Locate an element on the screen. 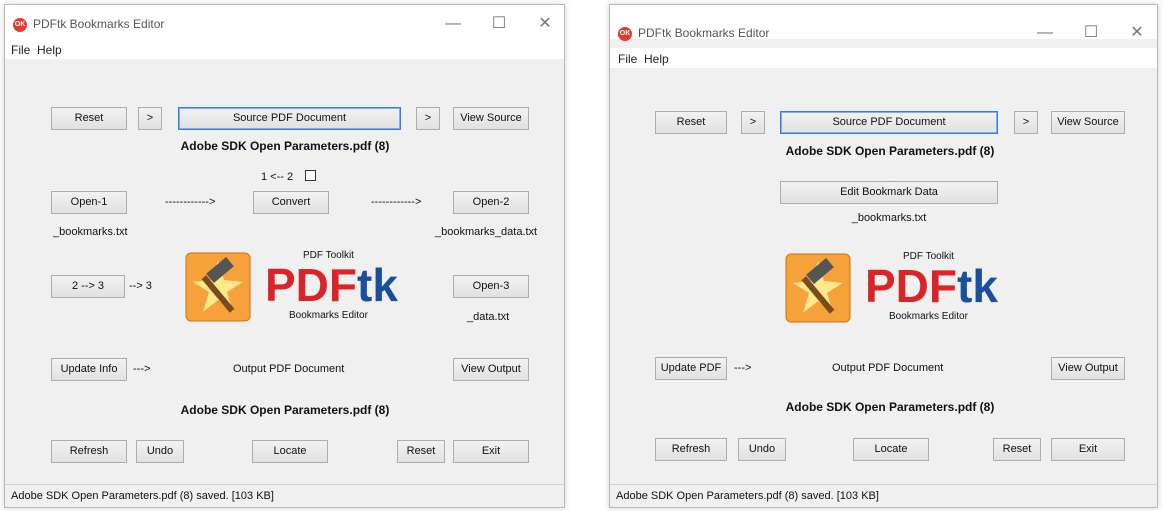 This screenshot has width=1163, height=511. two-to-three-button: 2 --> 3 is located at coordinates (88, 286).